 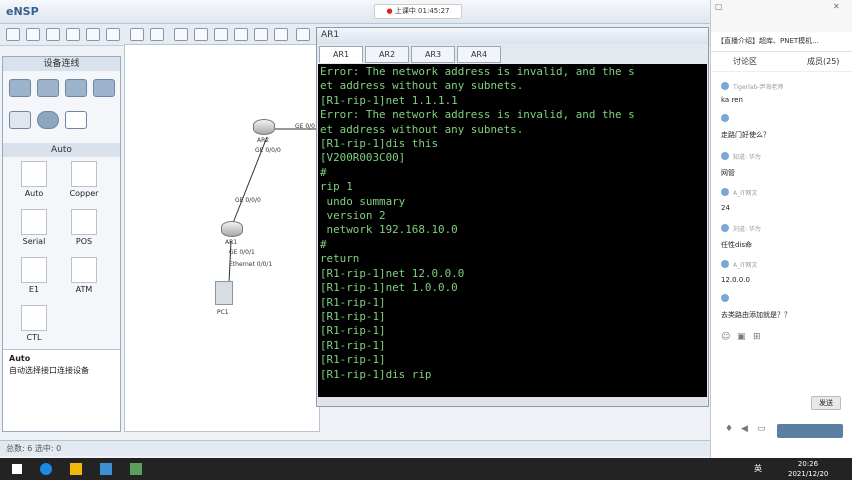 I want to click on image-icon: ▣, so click(x=741, y=337).